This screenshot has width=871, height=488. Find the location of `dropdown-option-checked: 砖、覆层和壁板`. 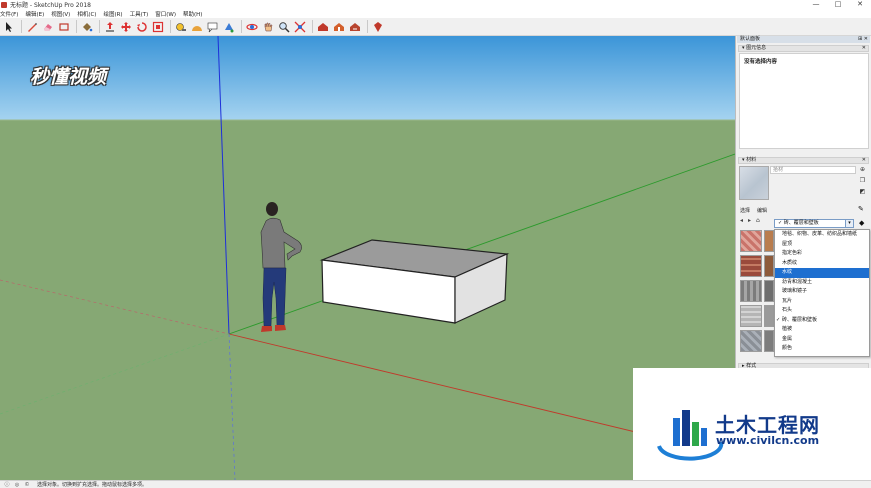

dropdown-option-checked: 砖、覆层和壁板 is located at coordinates (822, 321).